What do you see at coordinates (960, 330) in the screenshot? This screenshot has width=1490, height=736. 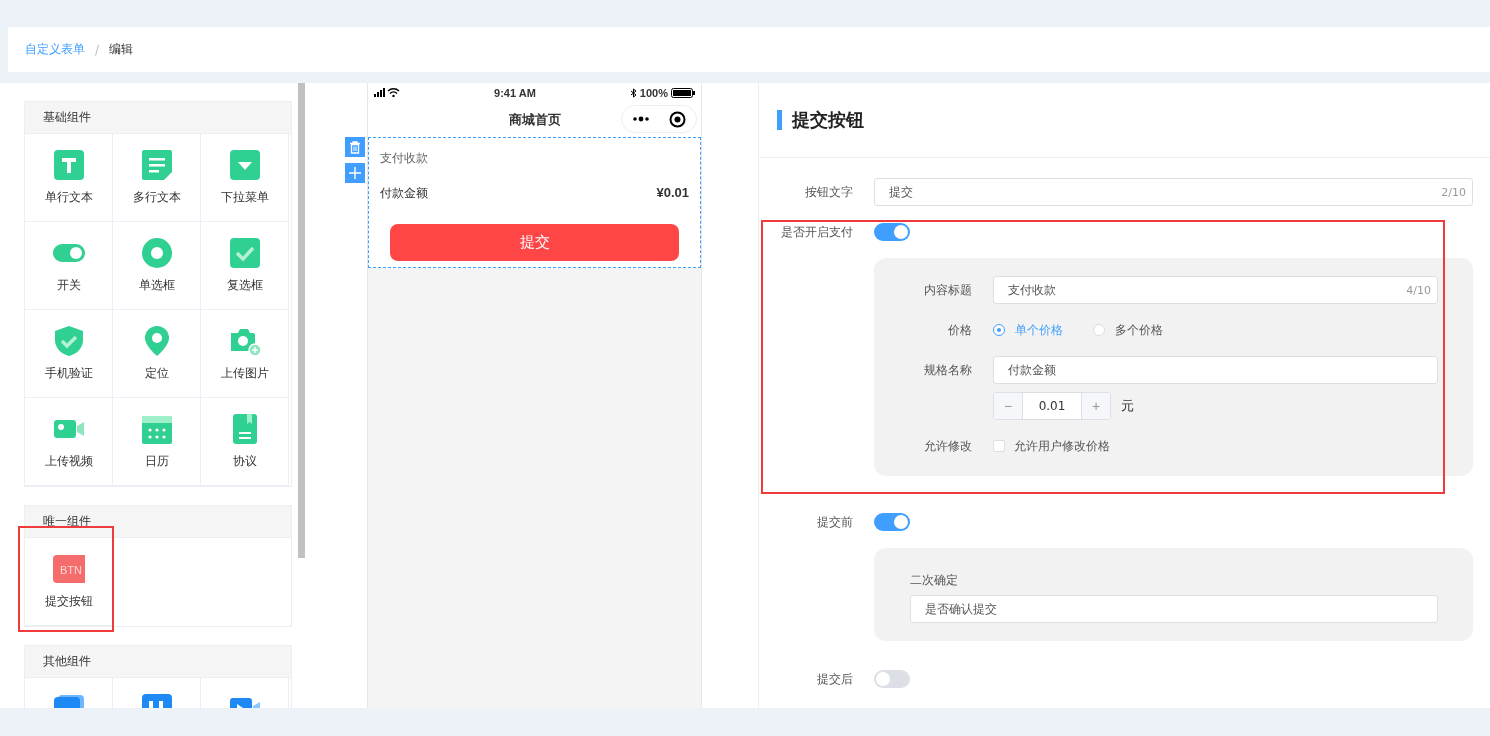 I see `field-label: 价格` at bounding box center [960, 330].